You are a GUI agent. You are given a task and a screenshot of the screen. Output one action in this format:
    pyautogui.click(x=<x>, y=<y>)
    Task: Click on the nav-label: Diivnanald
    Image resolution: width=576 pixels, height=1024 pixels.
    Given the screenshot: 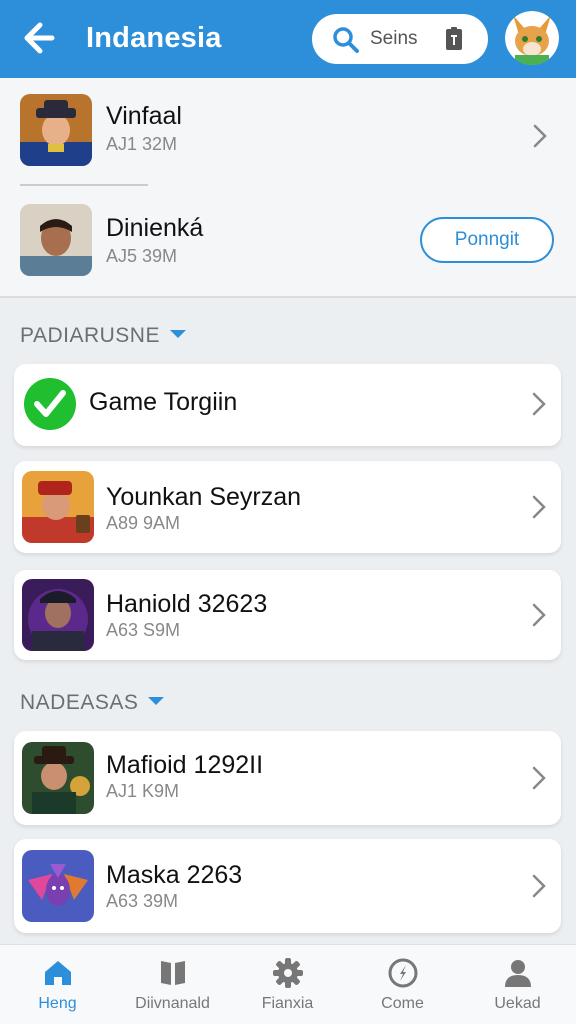 What is the action you would take?
    pyautogui.click(x=172, y=1003)
    